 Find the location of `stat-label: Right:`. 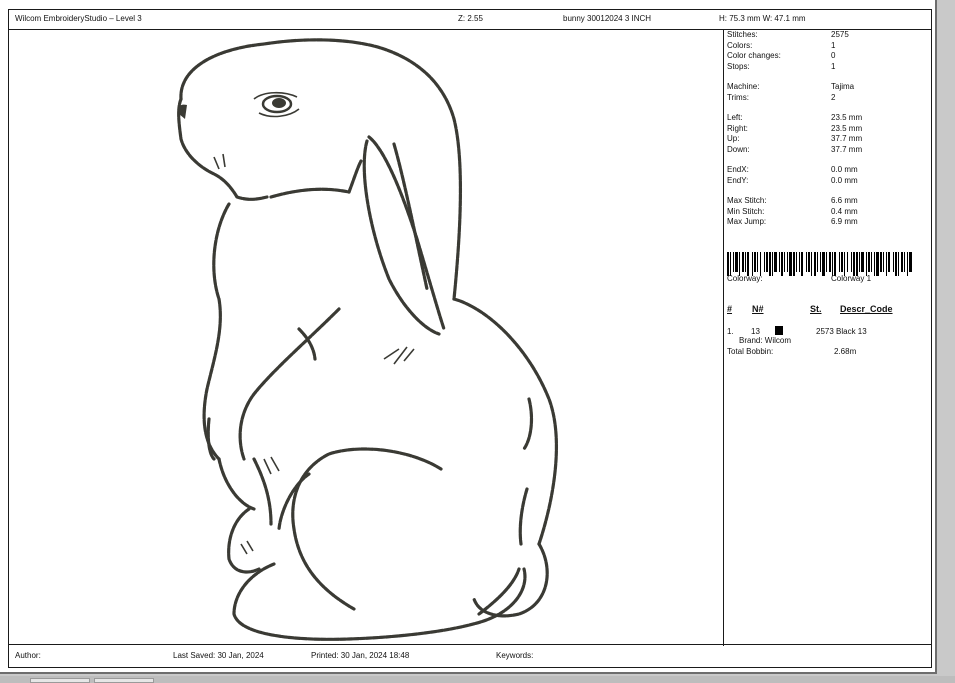

stat-label: Right: is located at coordinates (737, 128).